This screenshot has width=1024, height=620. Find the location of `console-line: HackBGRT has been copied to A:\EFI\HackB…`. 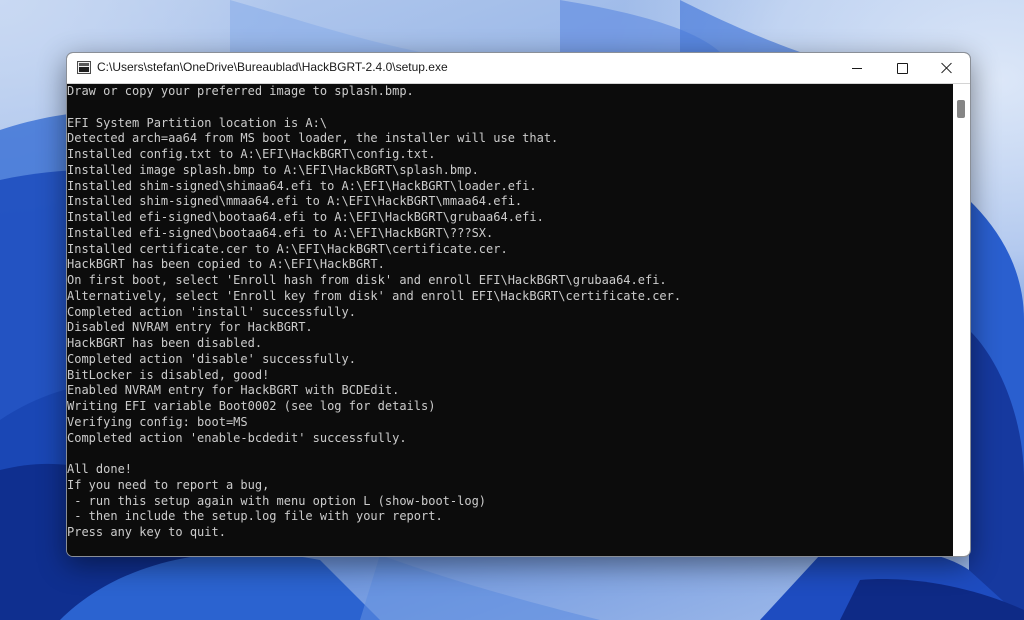

console-line: HackBGRT has been copied to A:\EFI\HackB… is located at coordinates (226, 264).